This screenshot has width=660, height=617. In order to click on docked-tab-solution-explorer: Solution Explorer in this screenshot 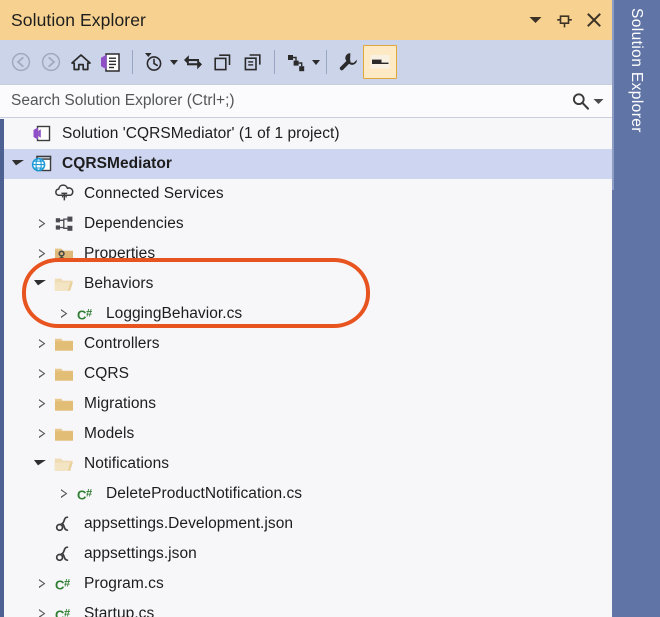, I will do `click(636, 95)`.